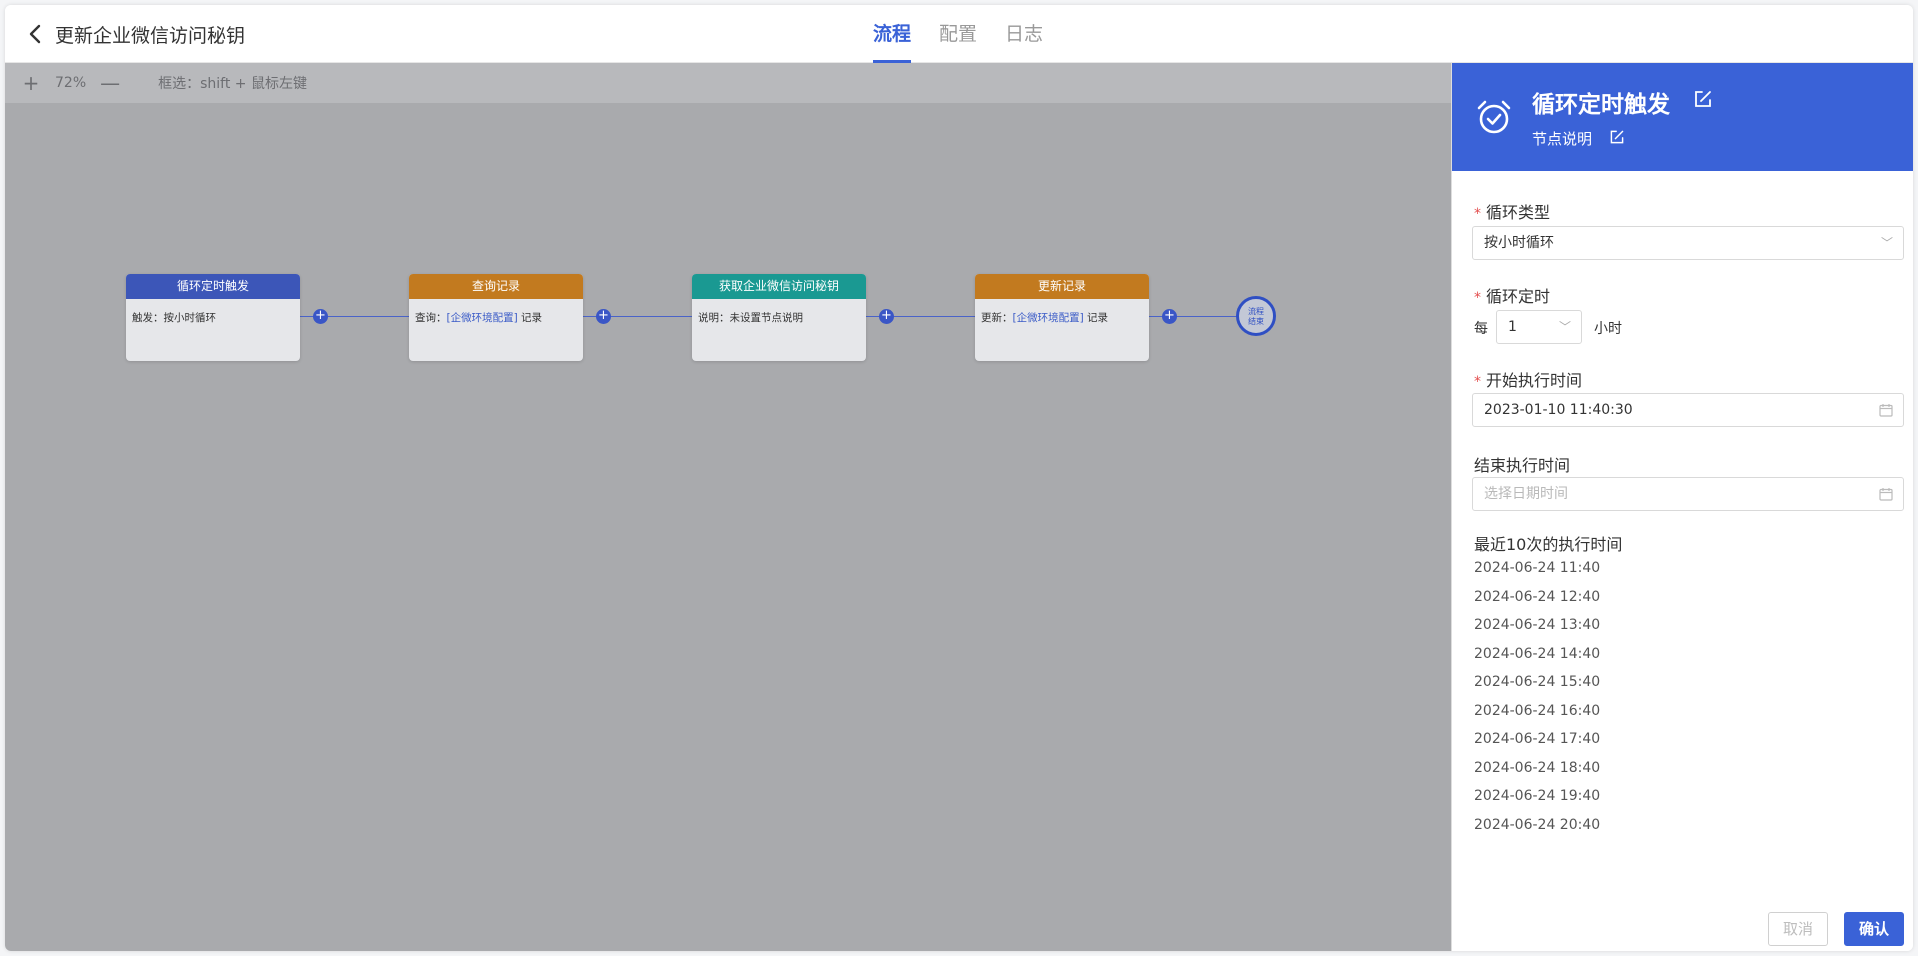 Image resolution: width=1918 pixels, height=956 pixels. What do you see at coordinates (1688, 494) in the screenshot?
I see `end-time-input: 选择日期时间` at bounding box center [1688, 494].